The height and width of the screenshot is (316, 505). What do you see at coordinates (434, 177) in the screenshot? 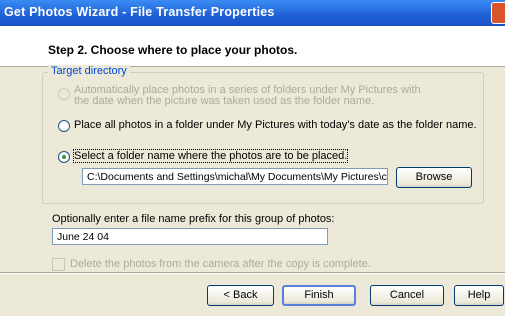
I see `browse-button: Browse` at bounding box center [434, 177].